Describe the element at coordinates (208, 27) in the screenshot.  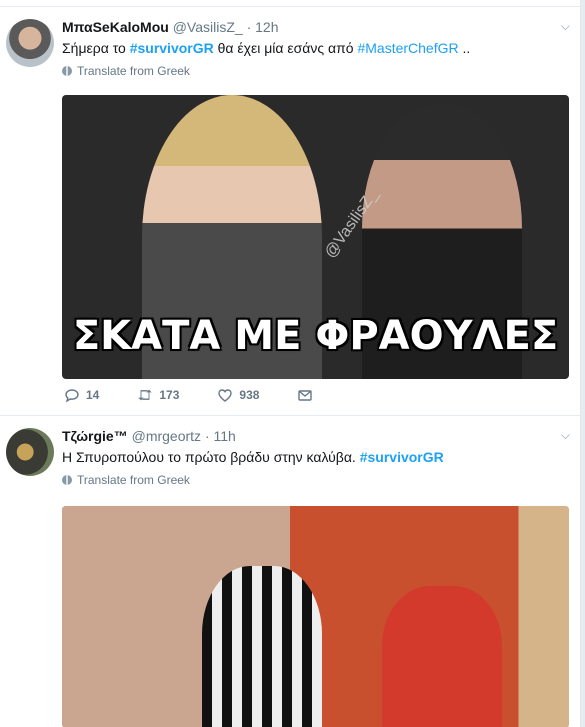
I see `user-handle: @VasilisZ_` at that location.